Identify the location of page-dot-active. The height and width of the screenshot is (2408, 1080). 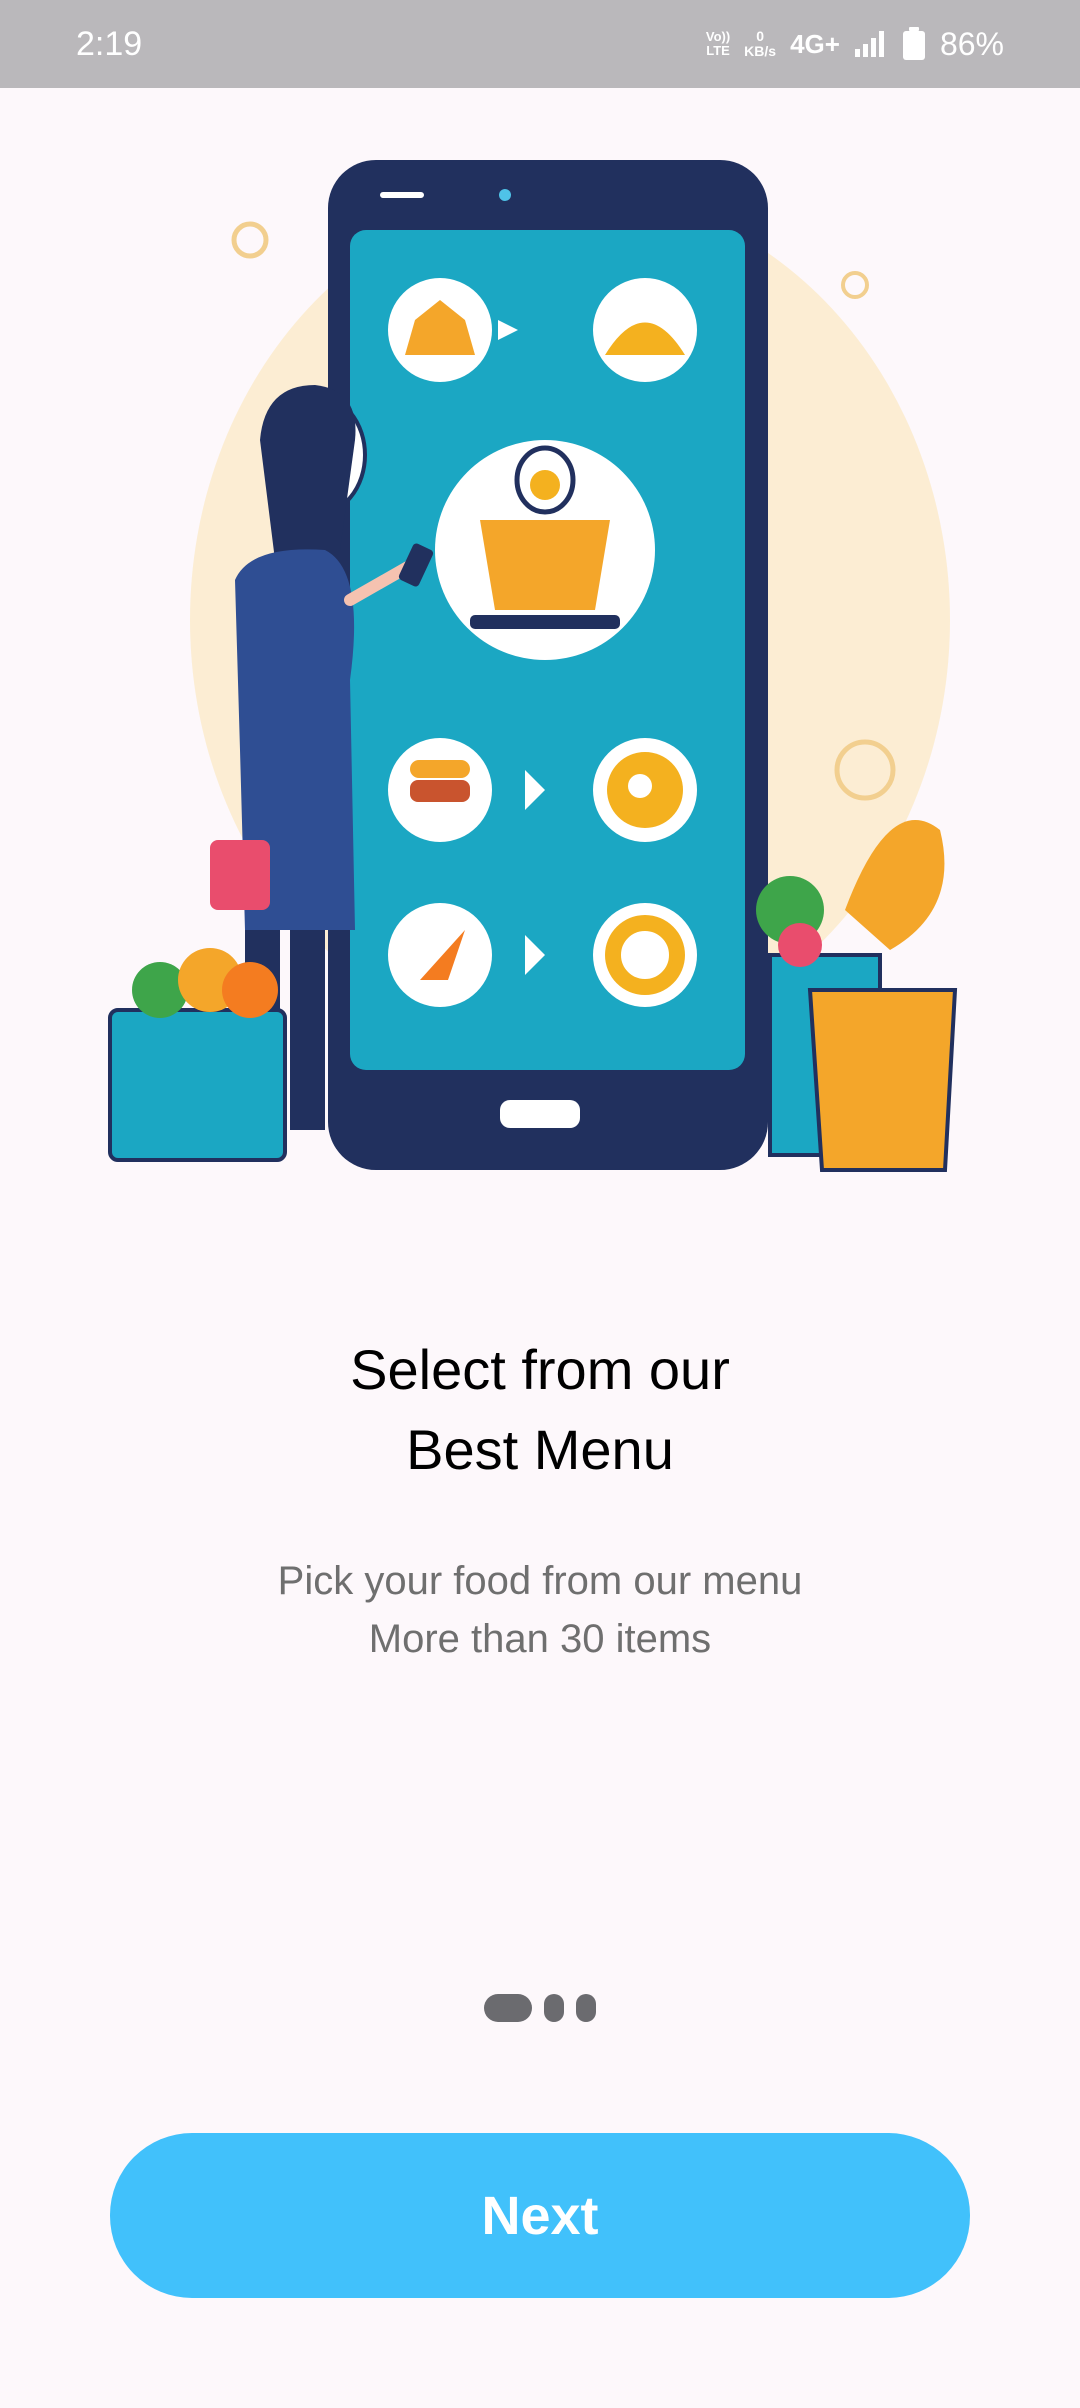
(508, 2008).